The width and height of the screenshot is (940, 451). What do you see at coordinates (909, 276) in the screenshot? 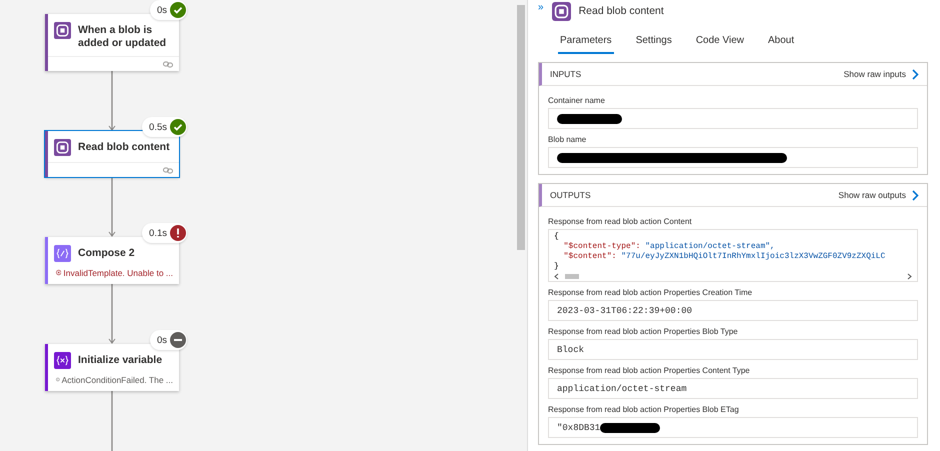
I see `scroll-right-icon` at bounding box center [909, 276].